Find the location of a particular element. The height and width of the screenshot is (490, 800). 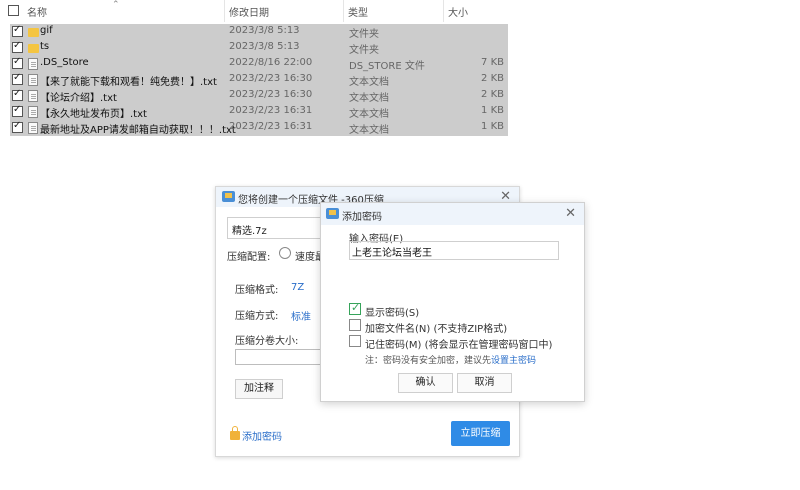

remember-password-label: 记住密码(M) (将会显示在管理密码窗口中) is located at coordinates (459, 345).